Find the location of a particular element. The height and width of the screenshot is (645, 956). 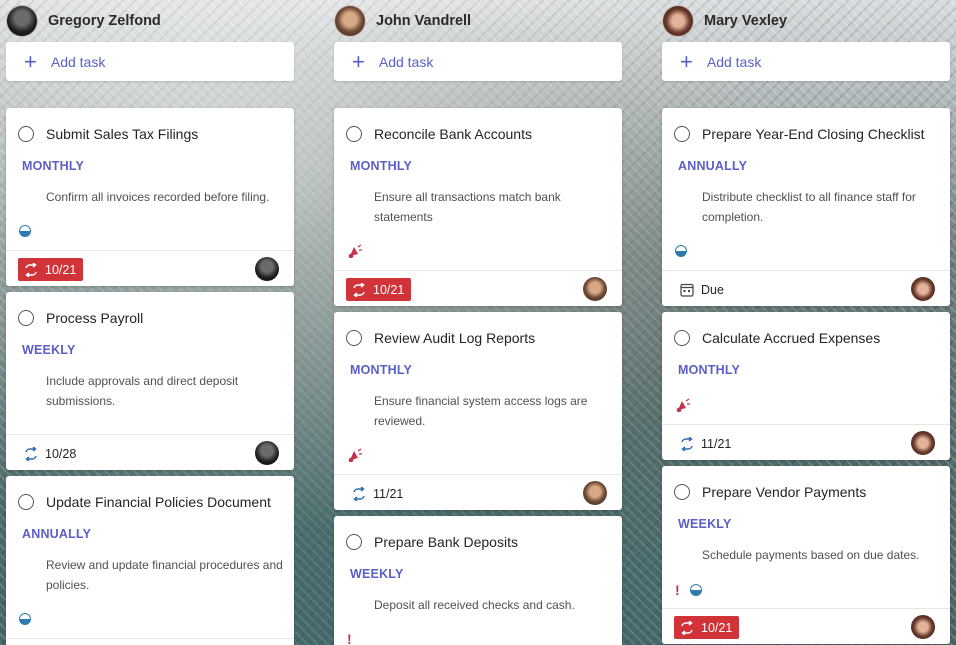

due-date-text: 10/28 is located at coordinates (61, 453).